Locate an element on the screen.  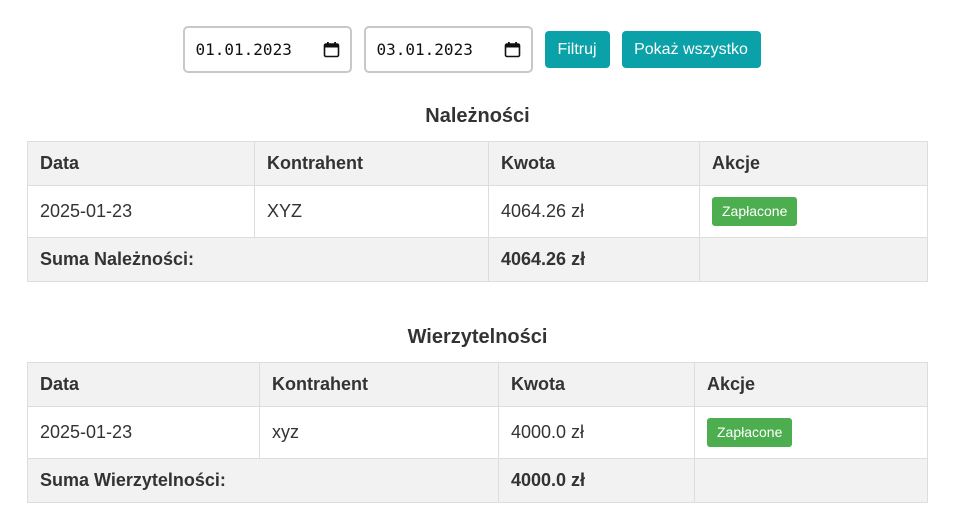
table-row: 2025-01-23 XYZ 4064.26 zł Zapłacone is located at coordinates (477, 211).